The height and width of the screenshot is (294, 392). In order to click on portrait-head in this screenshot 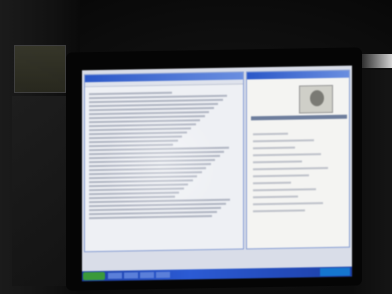, I will do `click(317, 98)`.